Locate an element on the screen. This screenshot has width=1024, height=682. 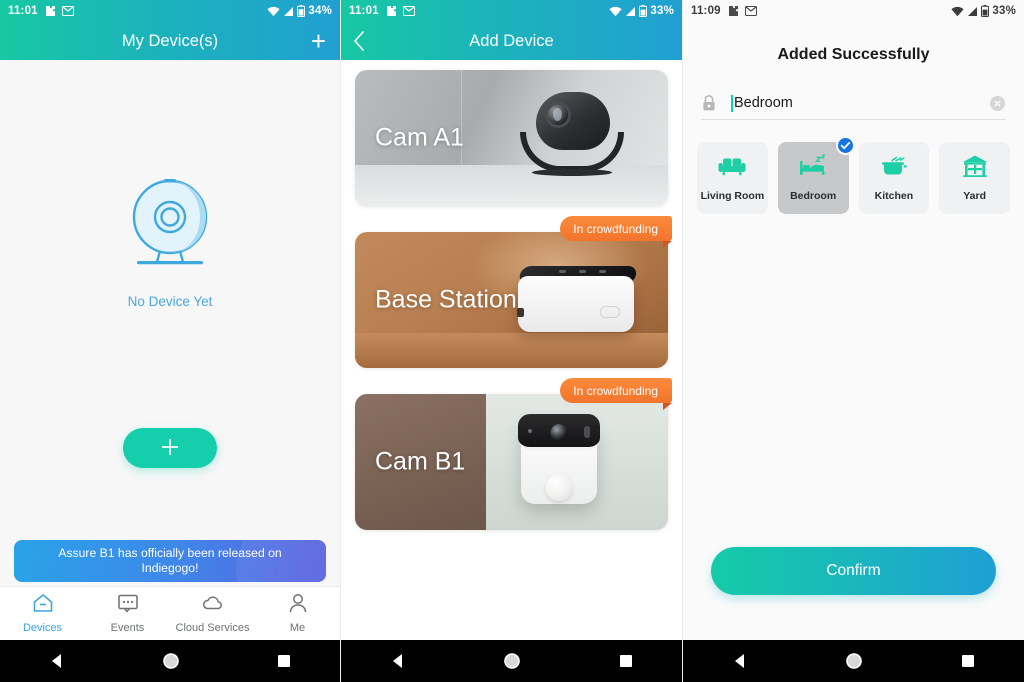
floor is located at coordinates (511, 185).